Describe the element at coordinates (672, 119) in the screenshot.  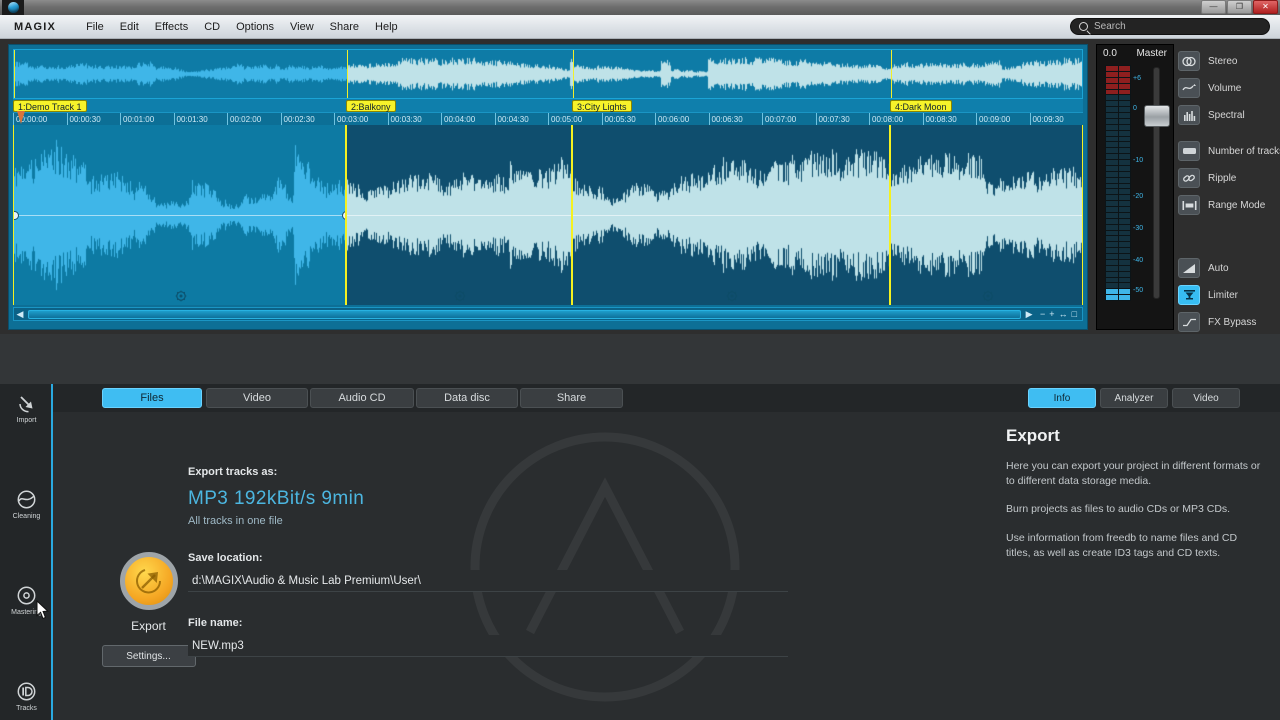
I see `ruler-tick: 00:06:00` at that location.